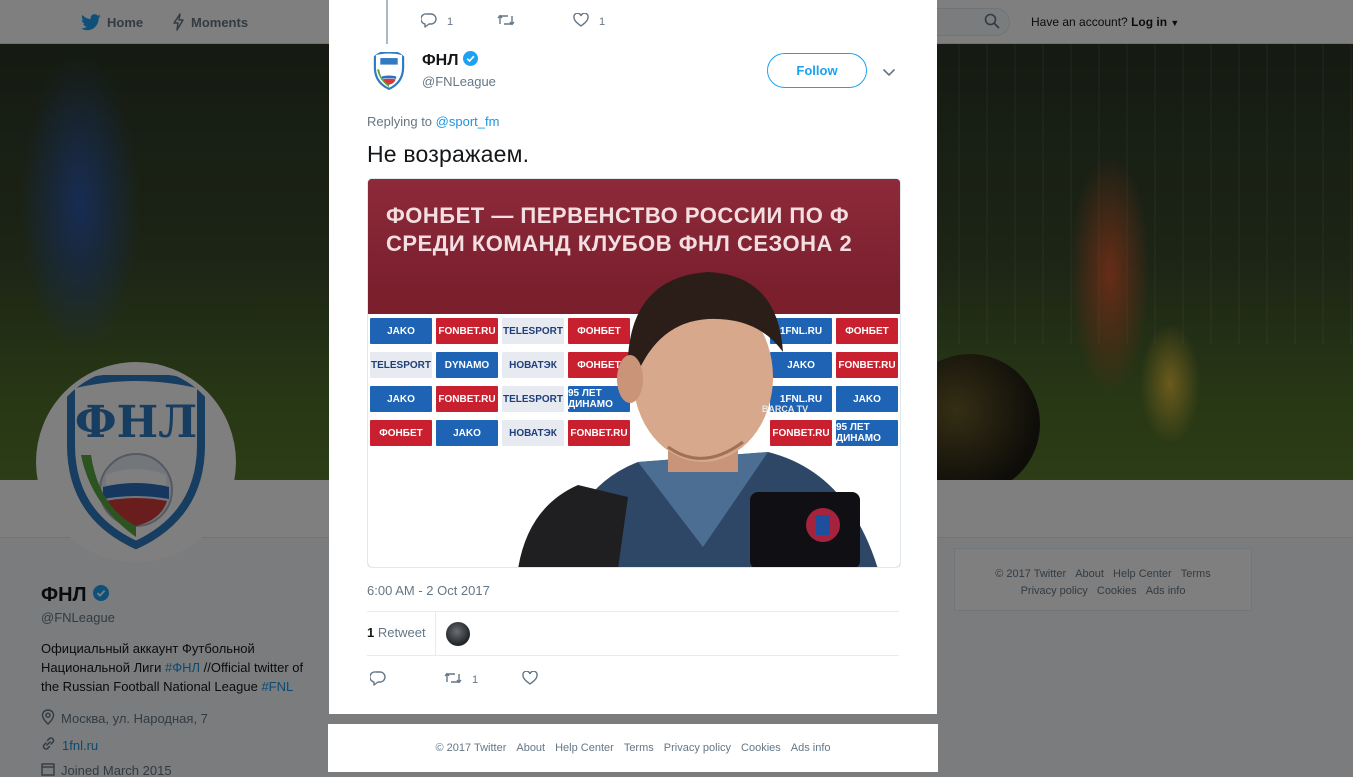  I want to click on tweet-author-name-text: ФНЛ, so click(440, 60).